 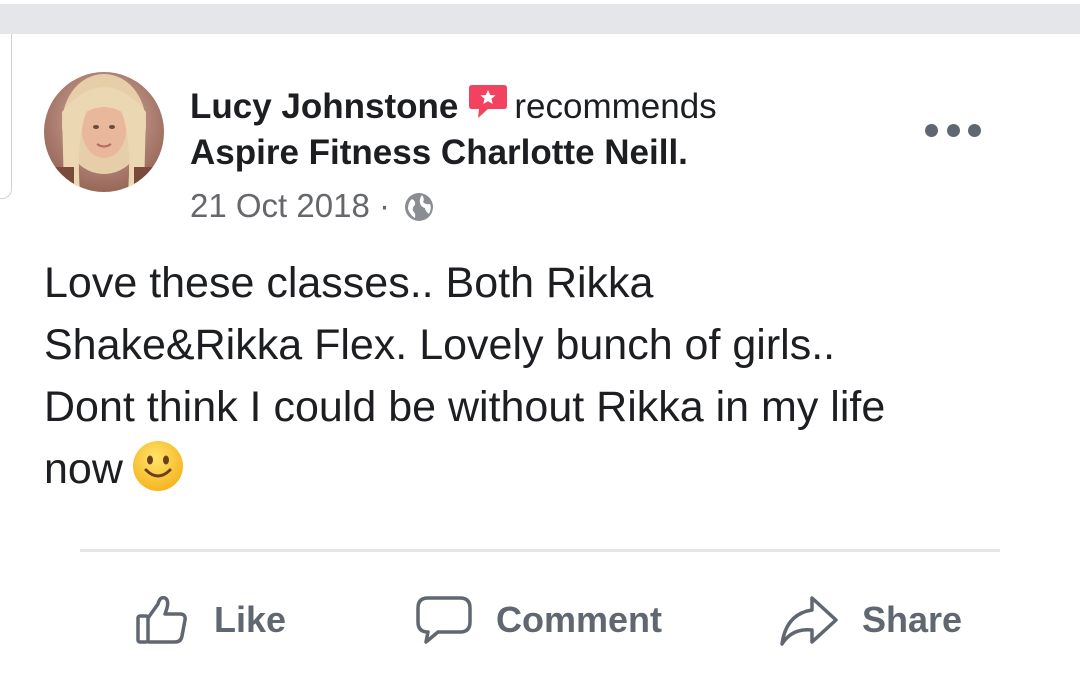 What do you see at coordinates (615, 106) in the screenshot?
I see `recommends-verb: recommends` at bounding box center [615, 106].